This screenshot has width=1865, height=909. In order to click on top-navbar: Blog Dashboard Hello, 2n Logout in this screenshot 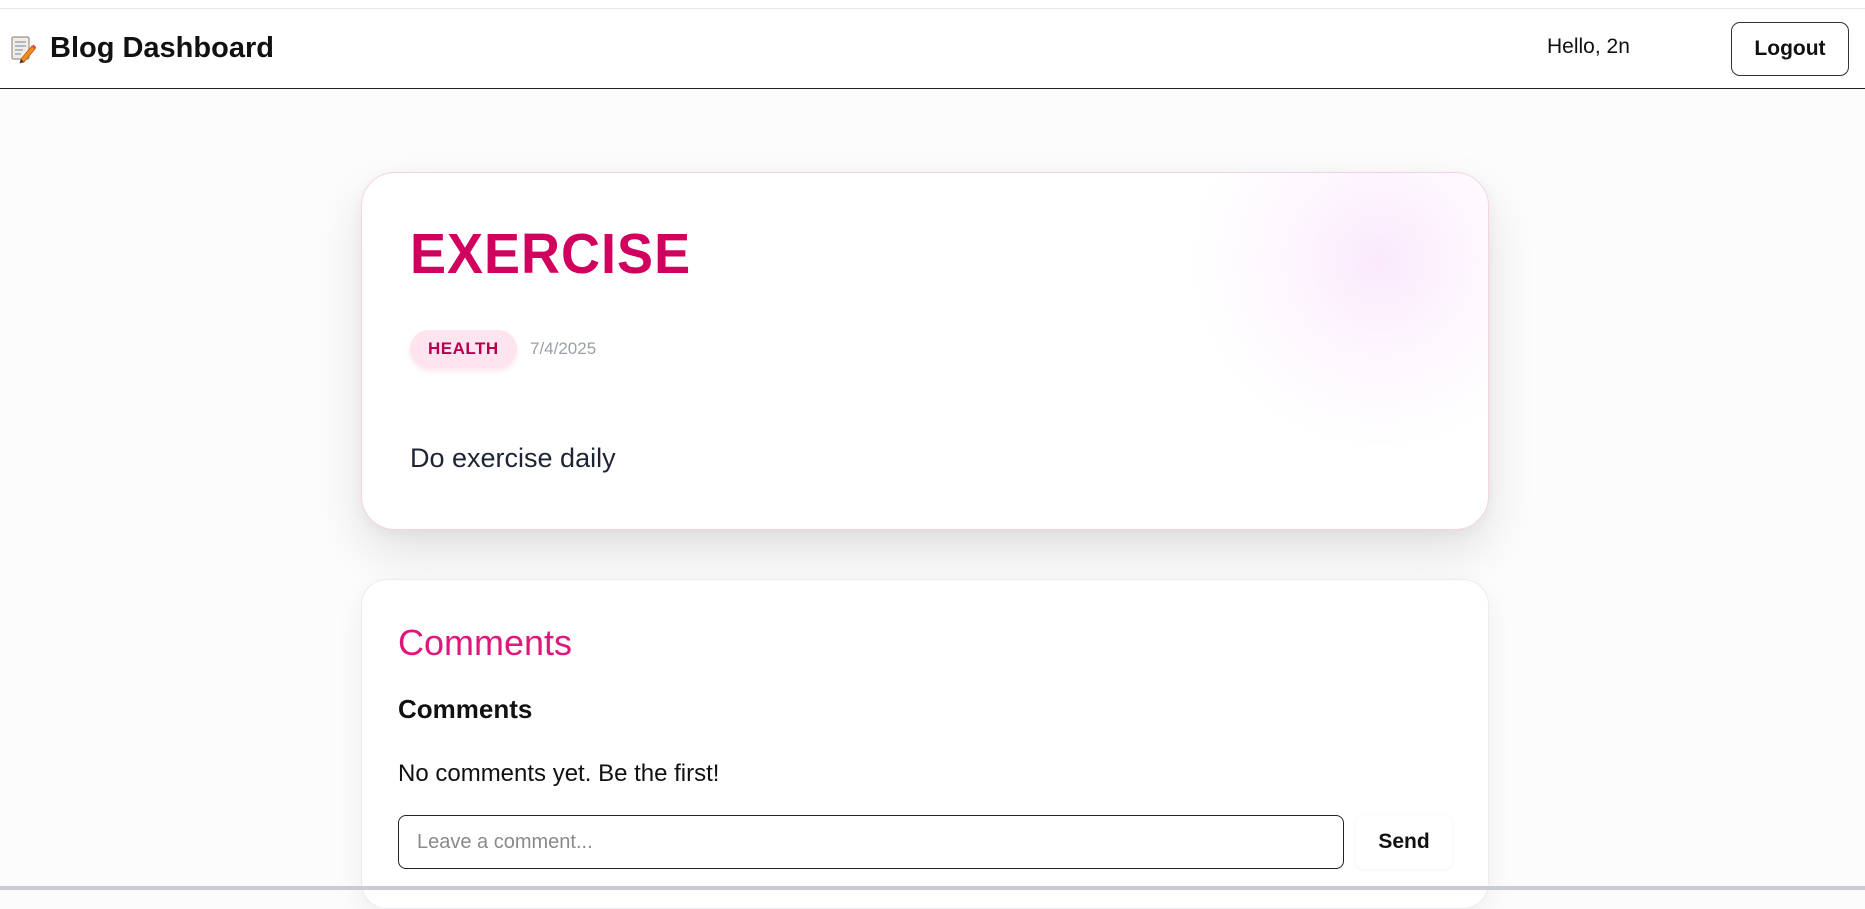, I will do `click(932, 49)`.